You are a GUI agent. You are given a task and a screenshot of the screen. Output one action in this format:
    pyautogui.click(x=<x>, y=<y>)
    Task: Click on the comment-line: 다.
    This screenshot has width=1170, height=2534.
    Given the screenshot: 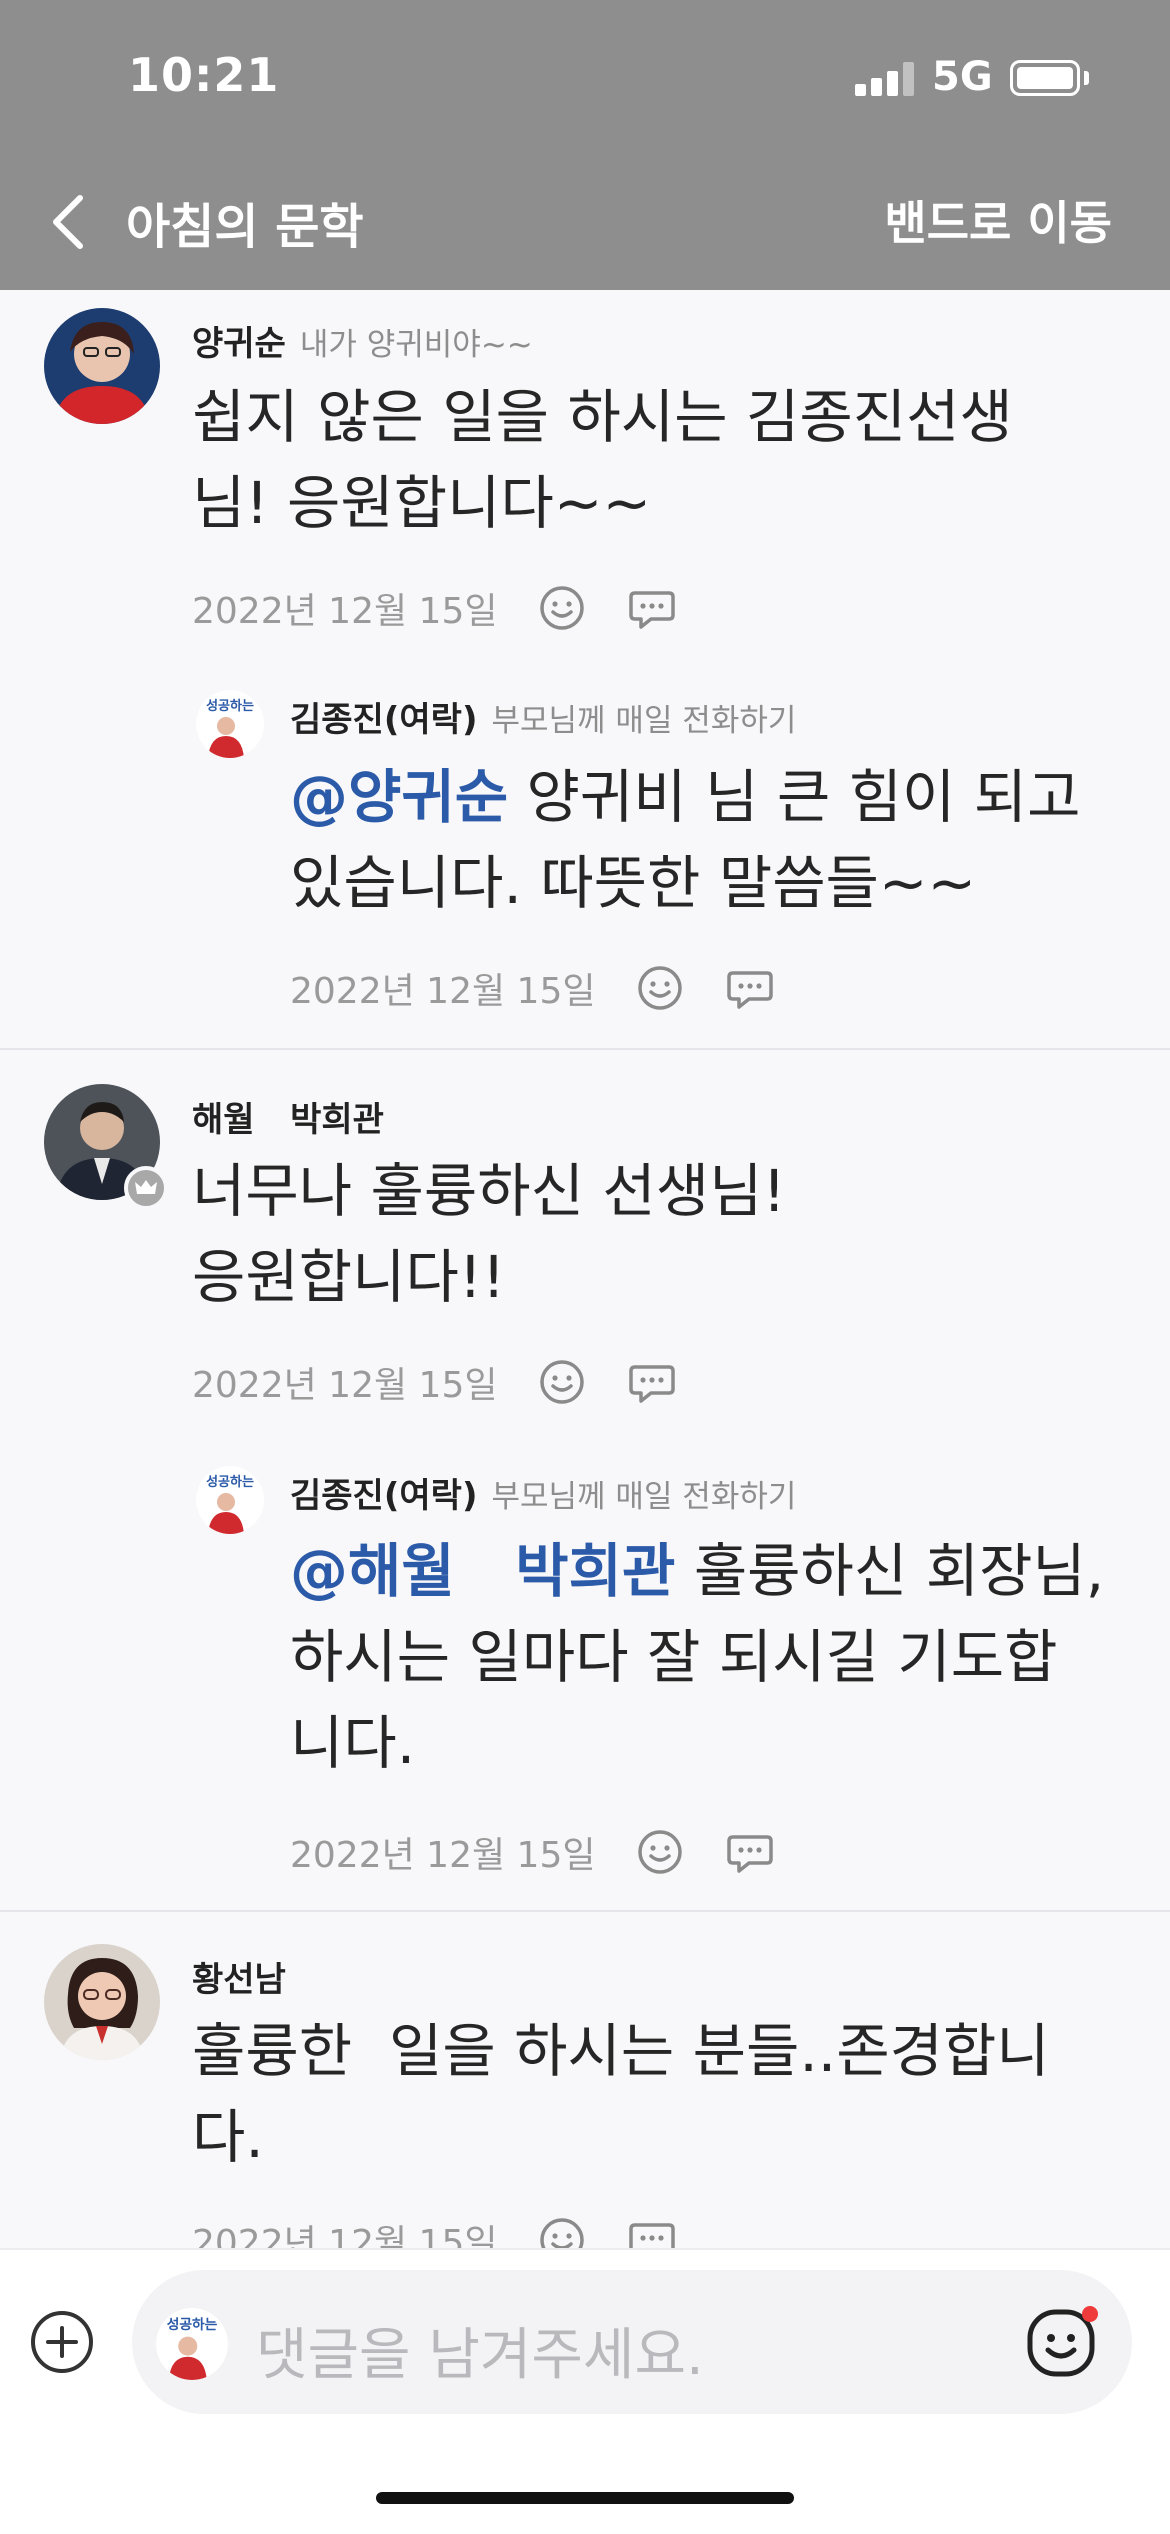 What is the action you would take?
    pyautogui.click(x=228, y=2137)
    